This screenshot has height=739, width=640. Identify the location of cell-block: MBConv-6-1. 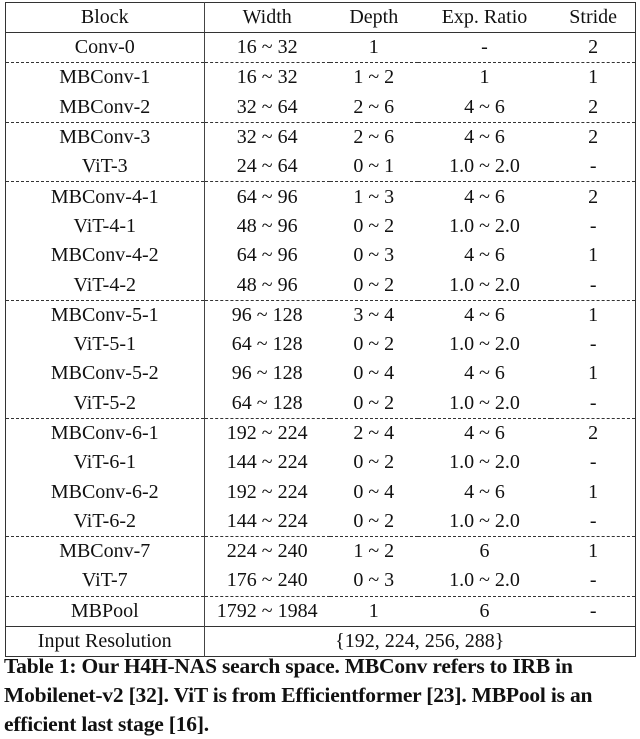
(105, 433).